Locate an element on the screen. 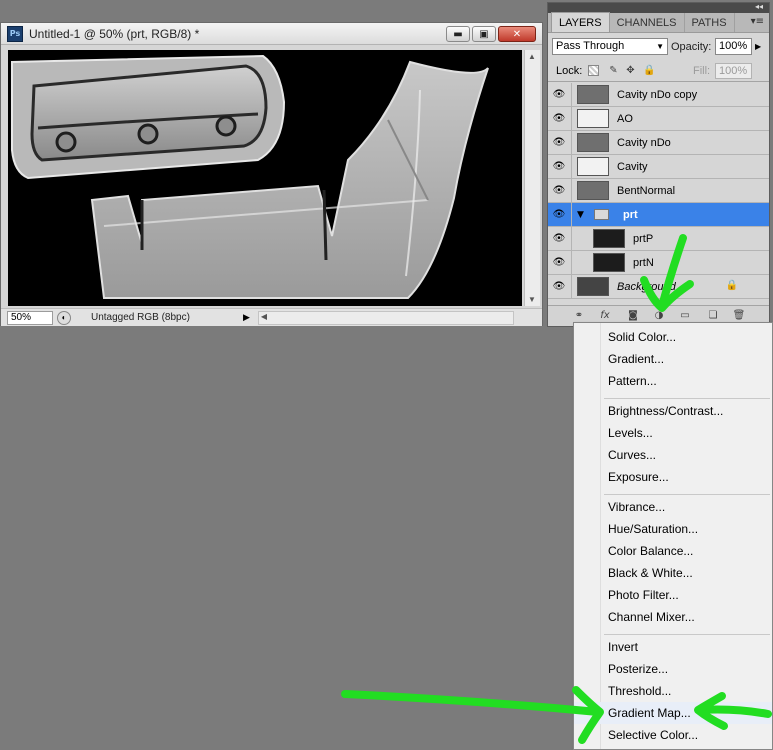 This screenshot has height=750, width=773. blend-mode-value: Pass Through is located at coordinates (590, 46).